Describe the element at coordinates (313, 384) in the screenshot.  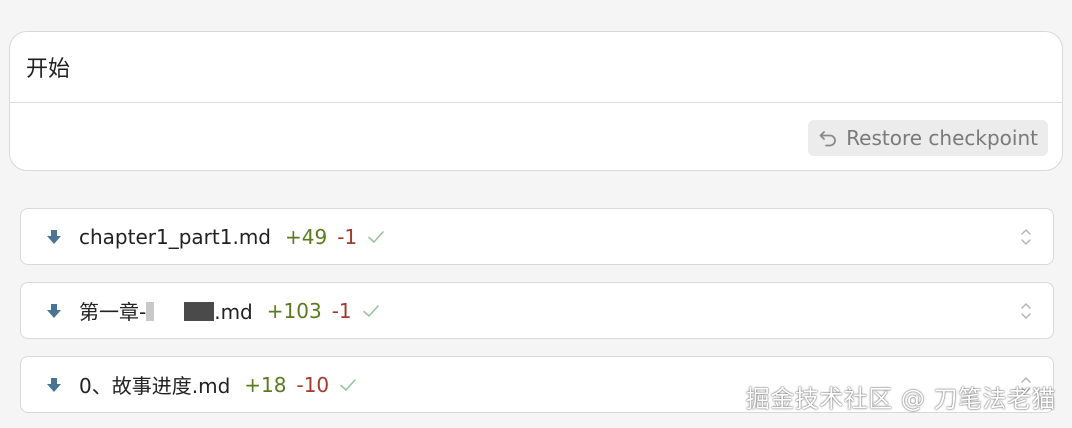
I see `lines-removed: -10` at that location.